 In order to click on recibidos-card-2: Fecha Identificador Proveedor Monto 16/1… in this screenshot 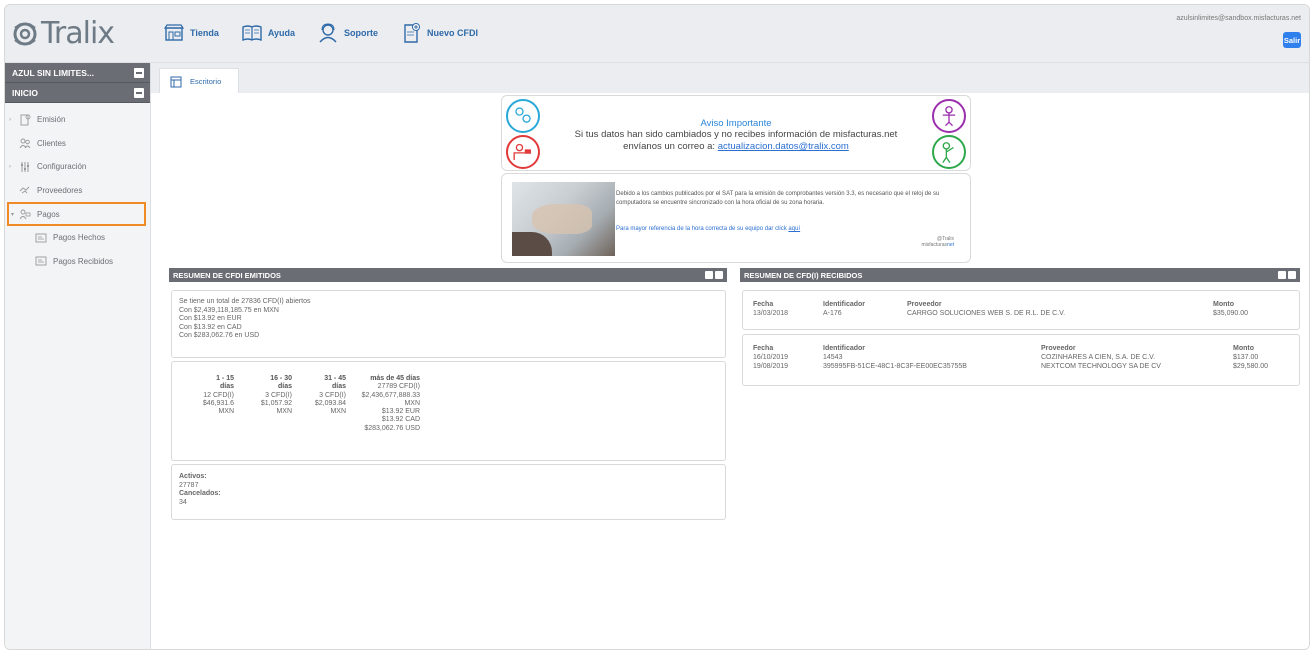, I will do `click(1021, 360)`.